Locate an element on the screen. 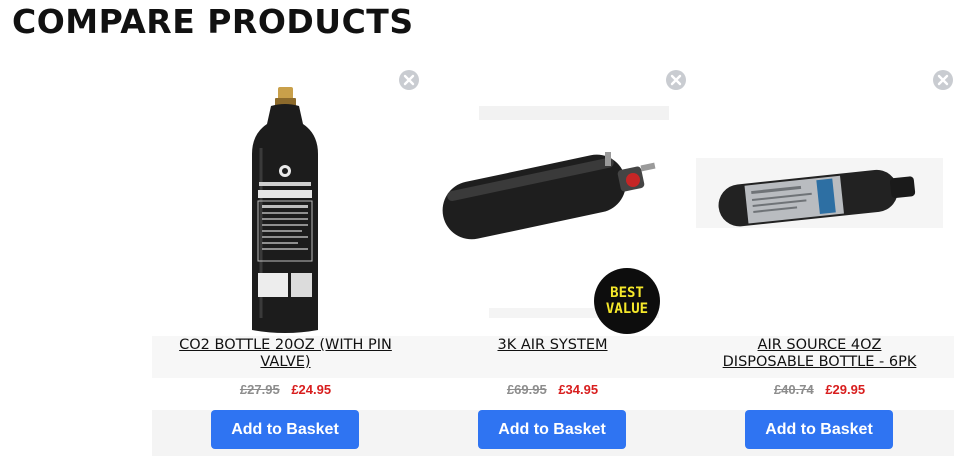 This screenshot has height=456, width=965. old-price: £40.74 is located at coordinates (793, 389).